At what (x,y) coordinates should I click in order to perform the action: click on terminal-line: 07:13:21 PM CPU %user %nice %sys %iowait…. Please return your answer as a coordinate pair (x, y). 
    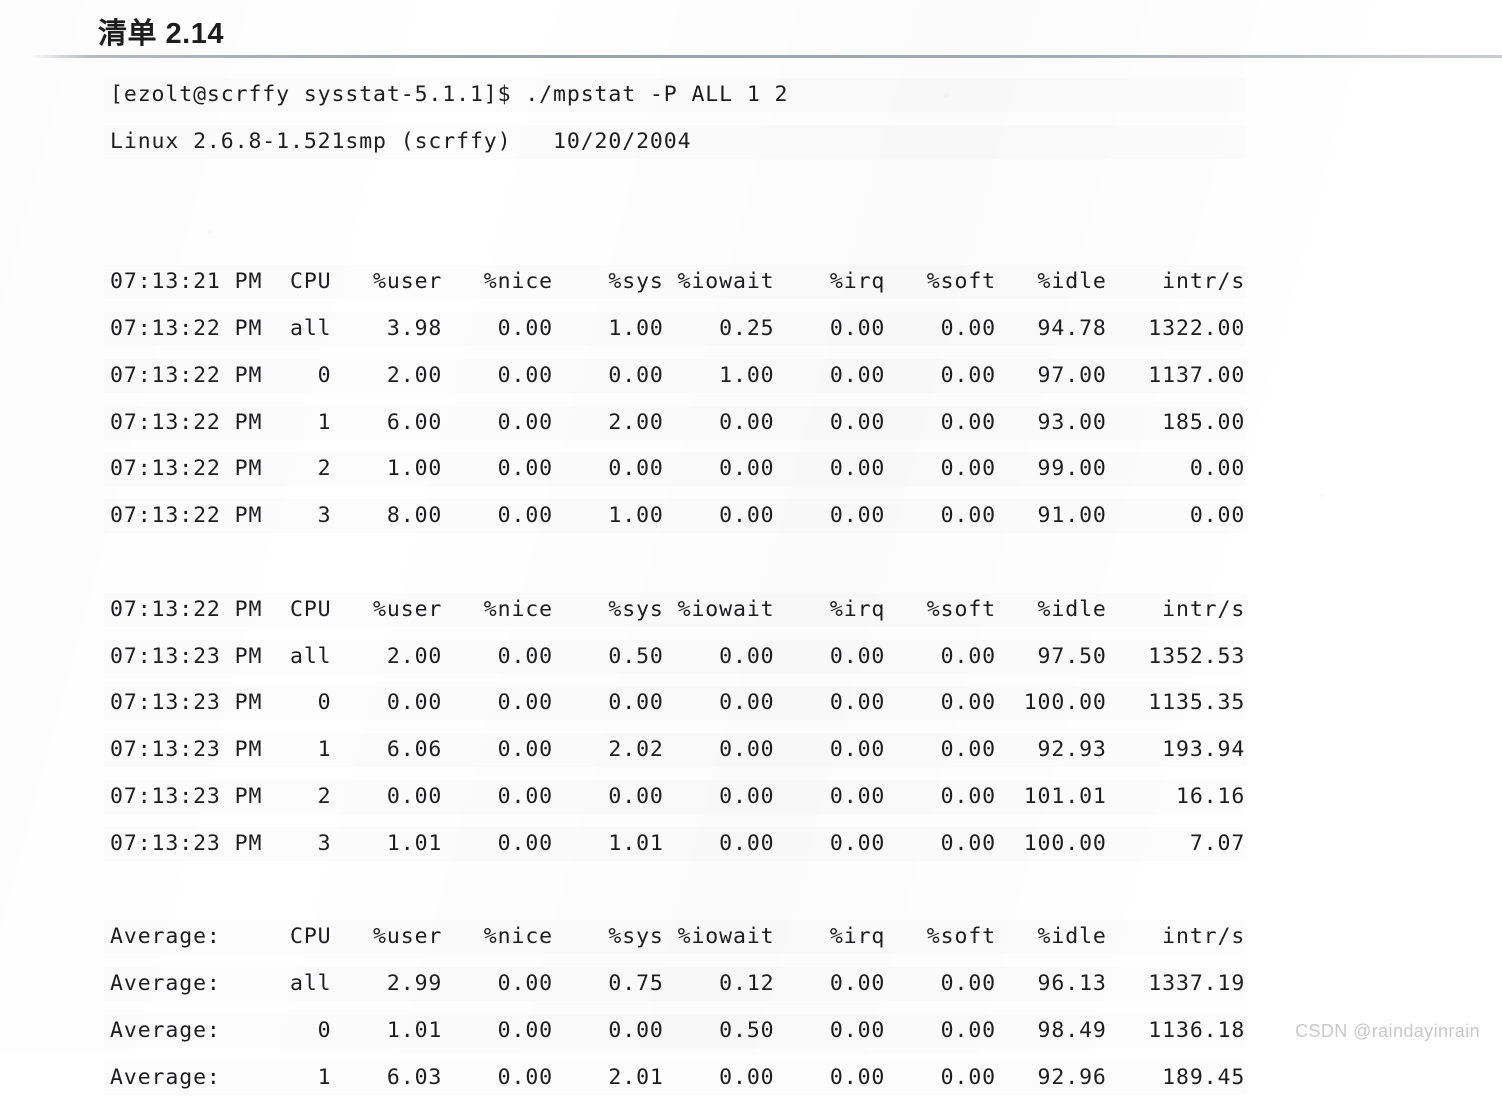
    Looking at the image, I should click on (678, 282).